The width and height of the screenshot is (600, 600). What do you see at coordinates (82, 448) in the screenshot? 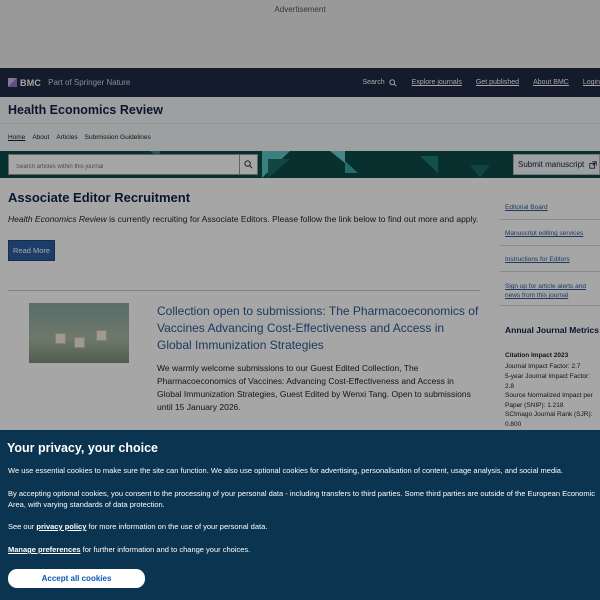
I see `cookie-title: Your privacy, your choice` at bounding box center [82, 448].